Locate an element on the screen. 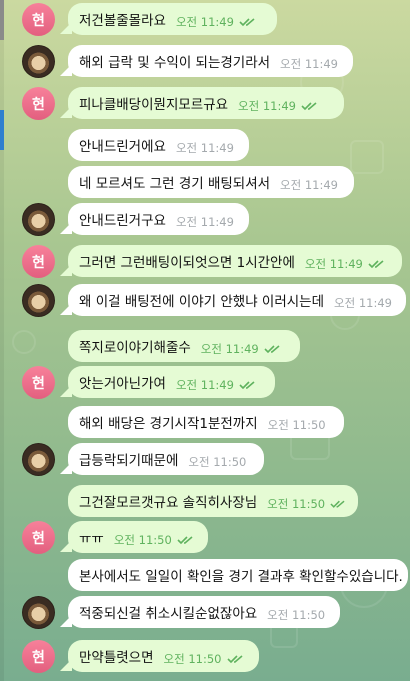 Image resolution: width=410 pixels, height=681 pixels. incoming-message: 본사에서도 일일이 확인을 경기 결과후 확인할수있습니다. is located at coordinates (238, 575).